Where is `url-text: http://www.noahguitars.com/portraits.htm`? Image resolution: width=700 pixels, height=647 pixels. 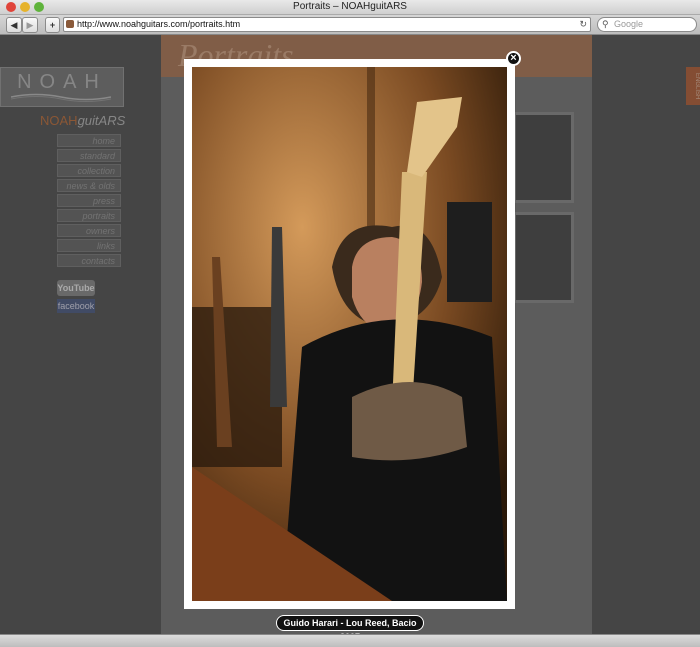
url-text: http://www.noahguitars.com/portraits.htm is located at coordinates (158, 24).